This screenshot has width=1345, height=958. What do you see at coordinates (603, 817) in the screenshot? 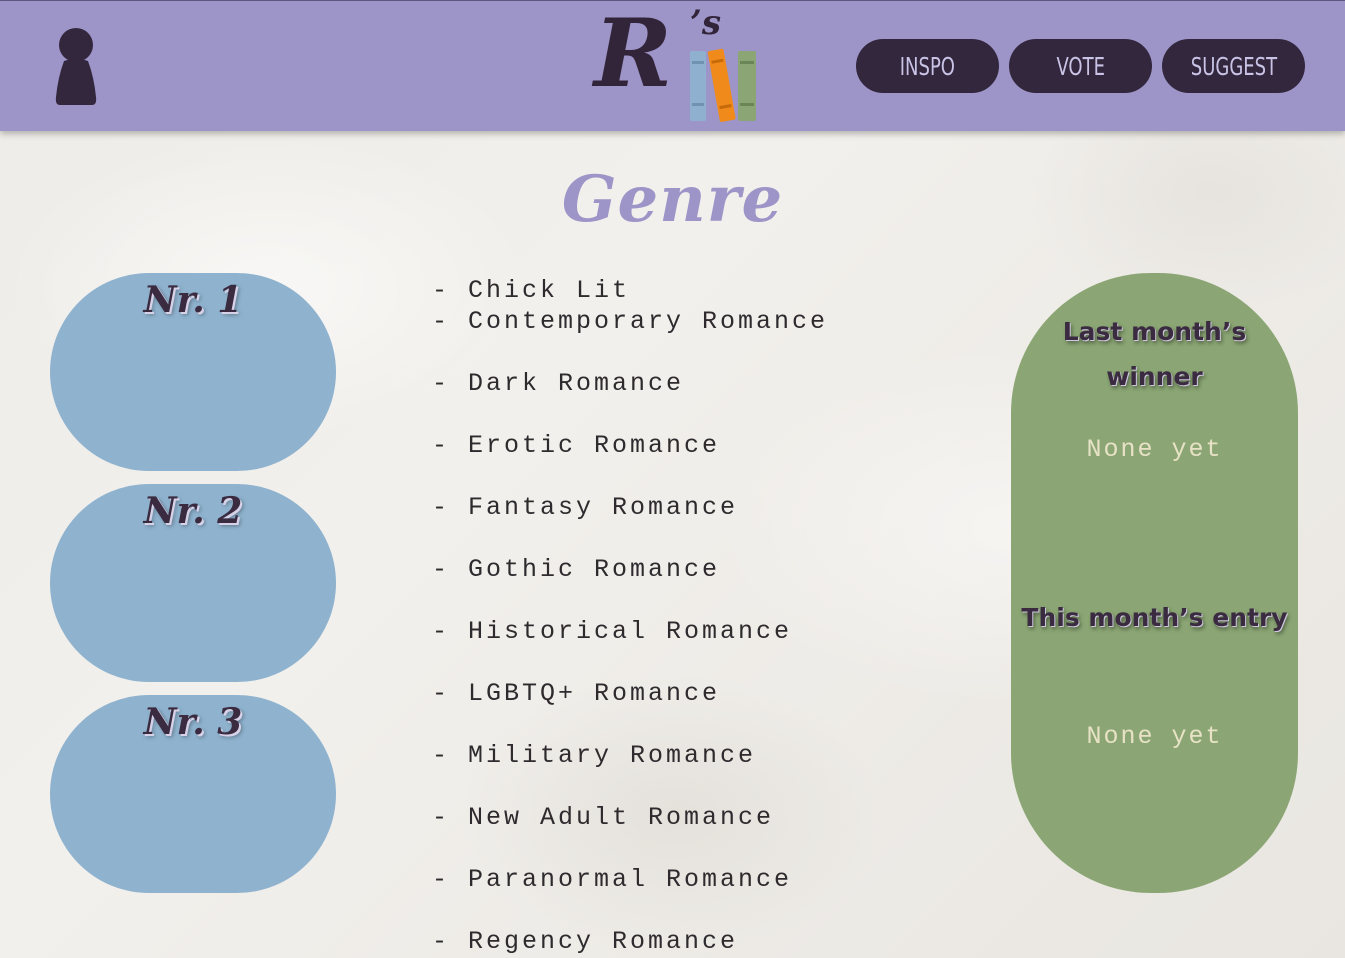
I see `genre-item: - New Adult Romance` at bounding box center [603, 817].